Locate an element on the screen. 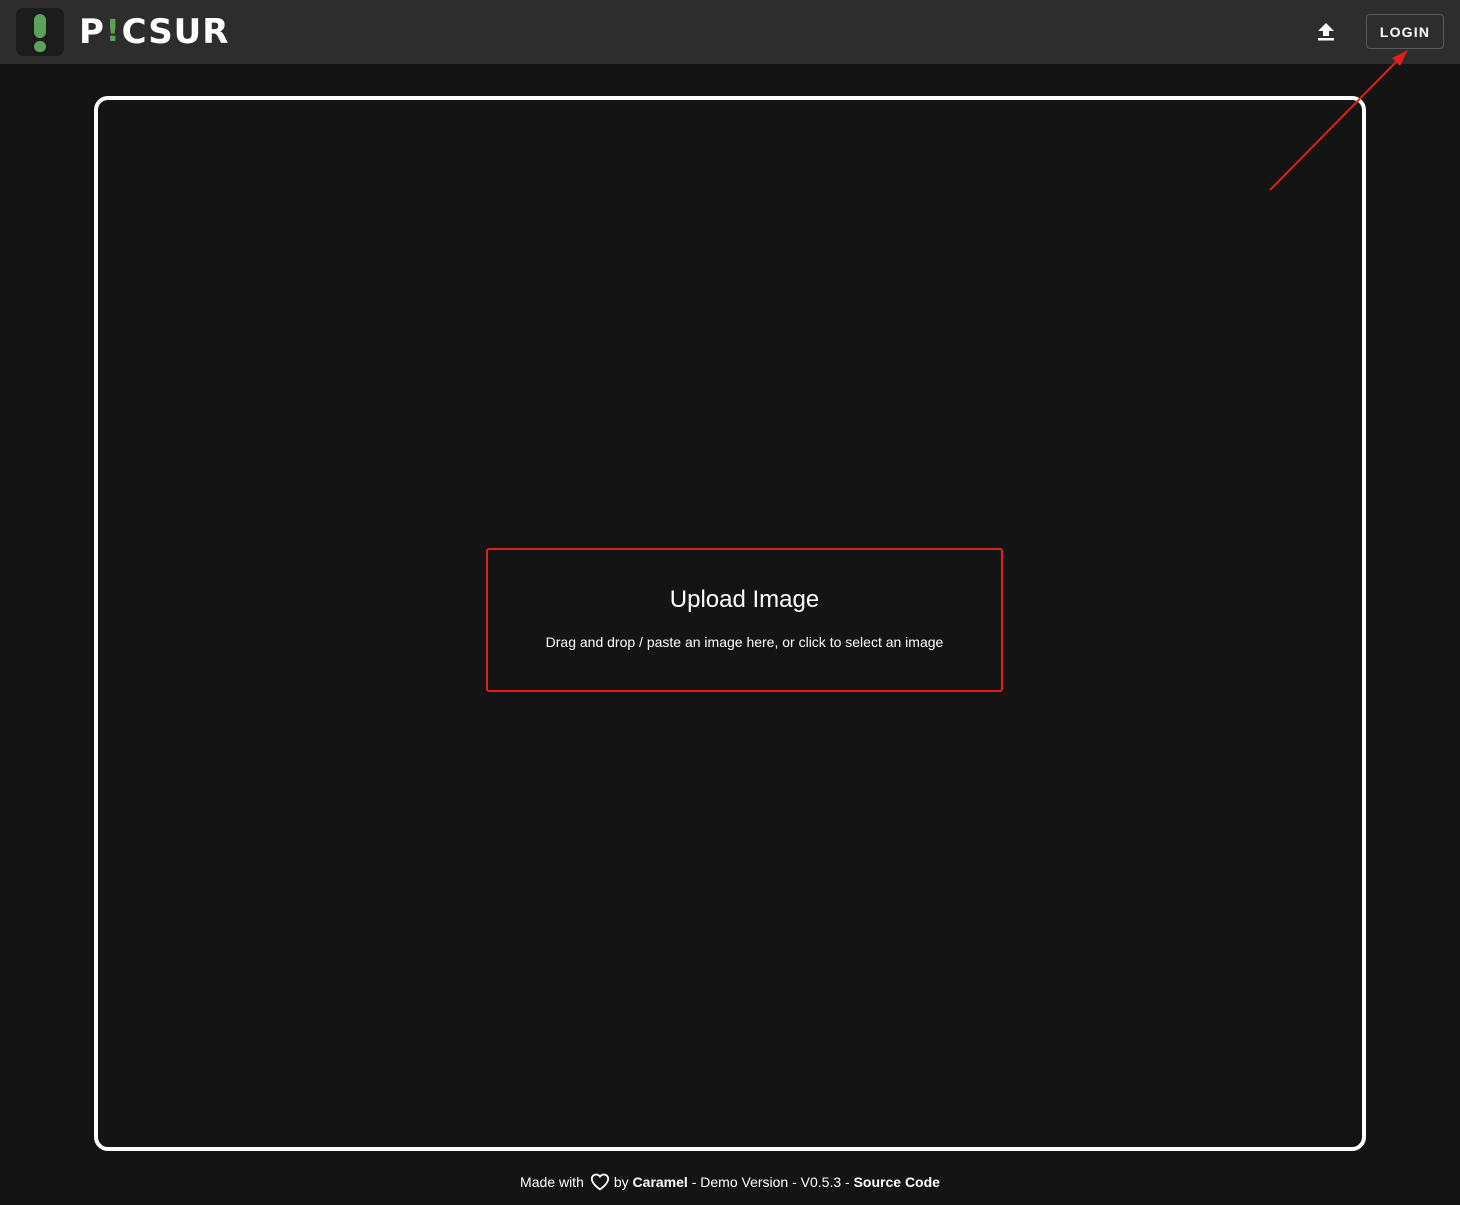 This screenshot has width=1460, height=1205. login-button: LOGIN is located at coordinates (1405, 31).